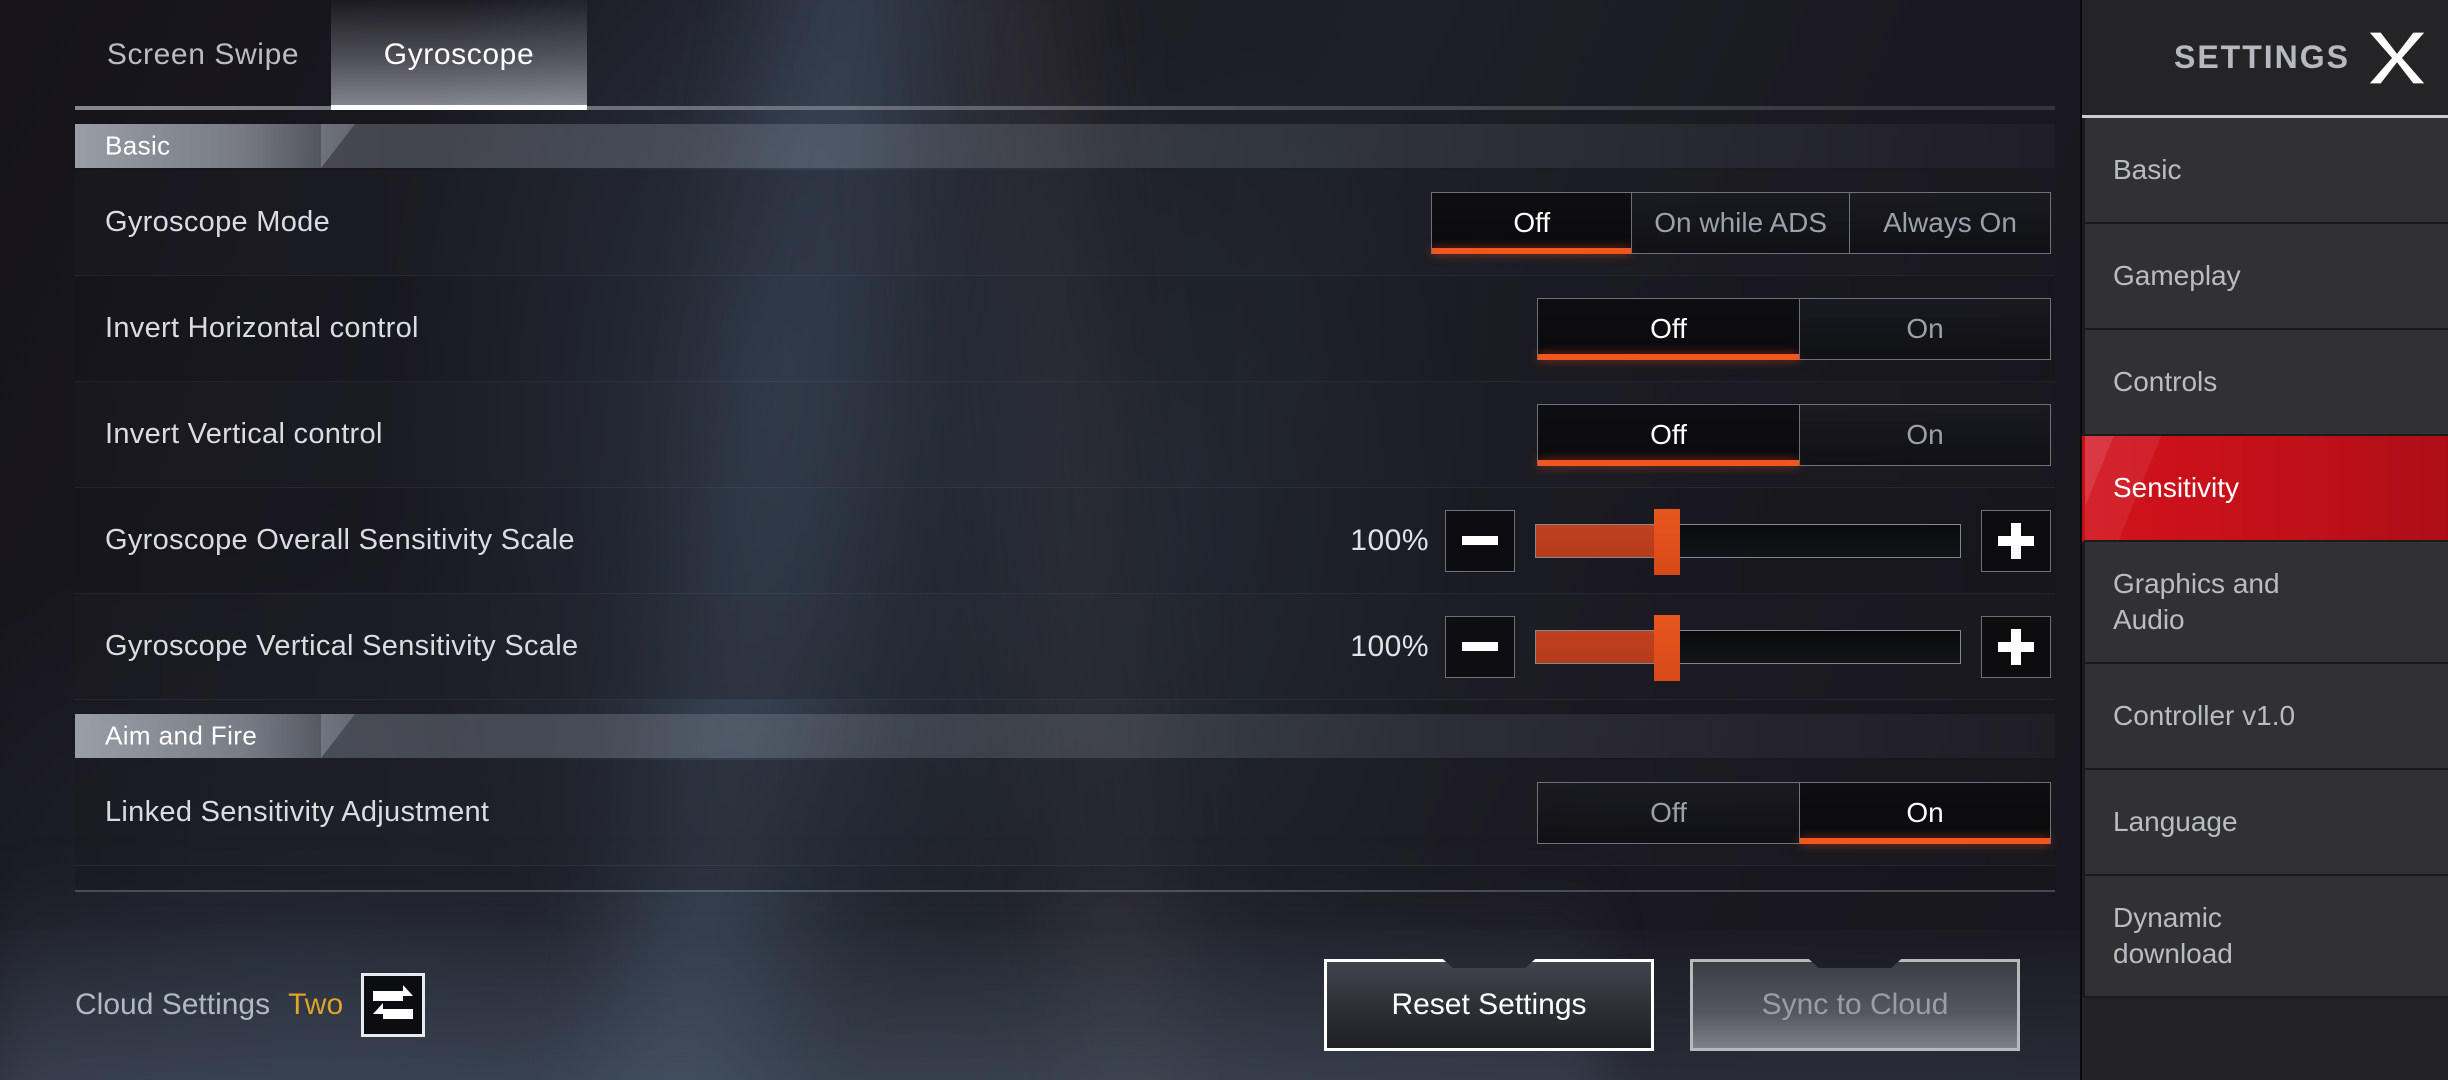  What do you see at coordinates (2261, 57) in the screenshot?
I see `sidebar-title: SETTINGS` at bounding box center [2261, 57].